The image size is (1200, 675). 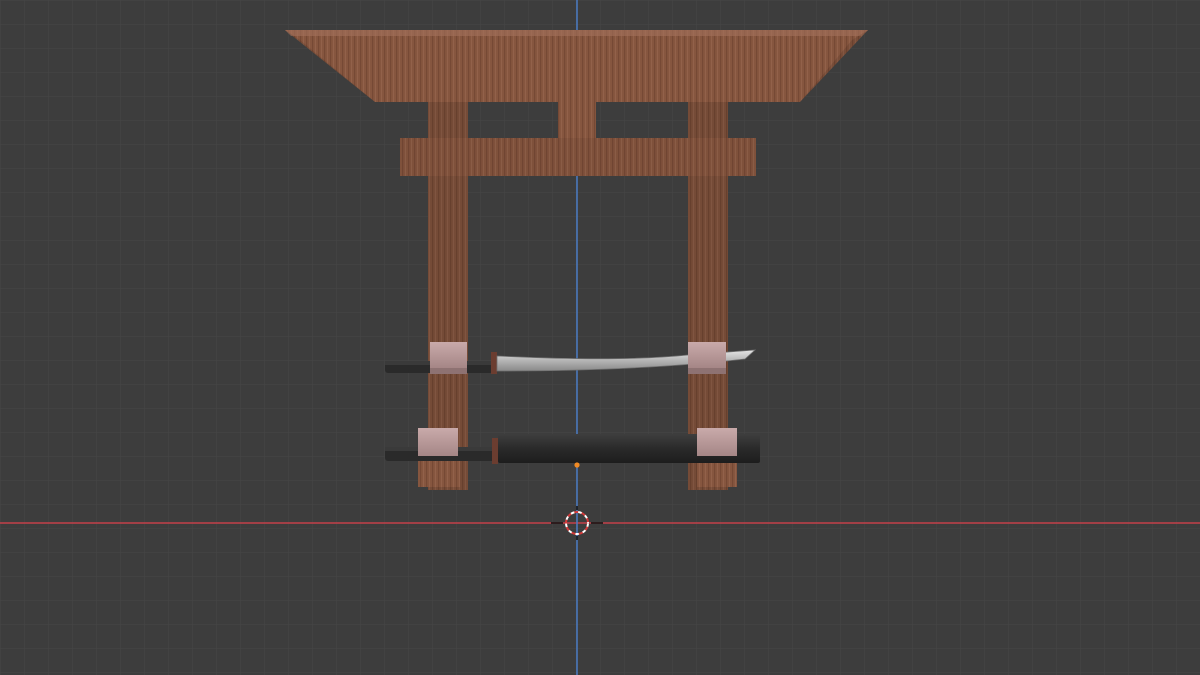 I want to click on torii-top-beam, so click(x=576, y=66).